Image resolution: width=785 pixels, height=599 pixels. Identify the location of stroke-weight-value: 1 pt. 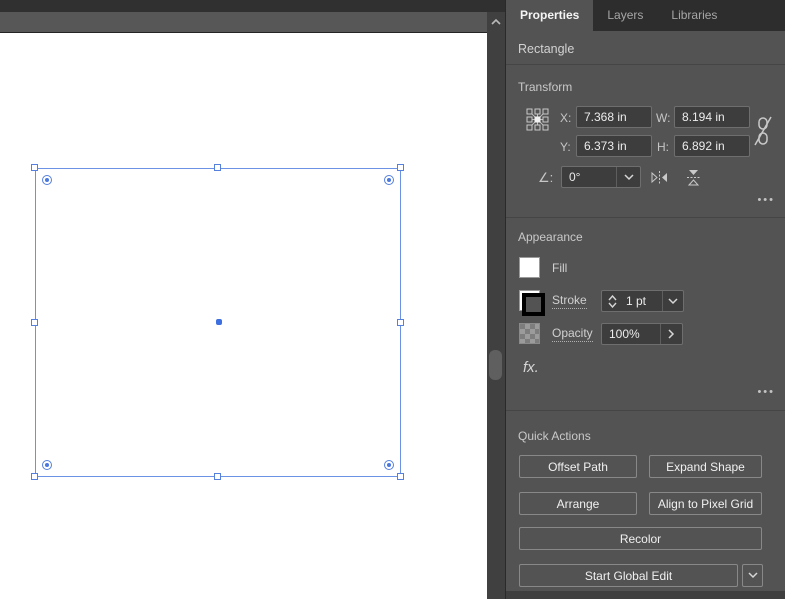
(642, 301).